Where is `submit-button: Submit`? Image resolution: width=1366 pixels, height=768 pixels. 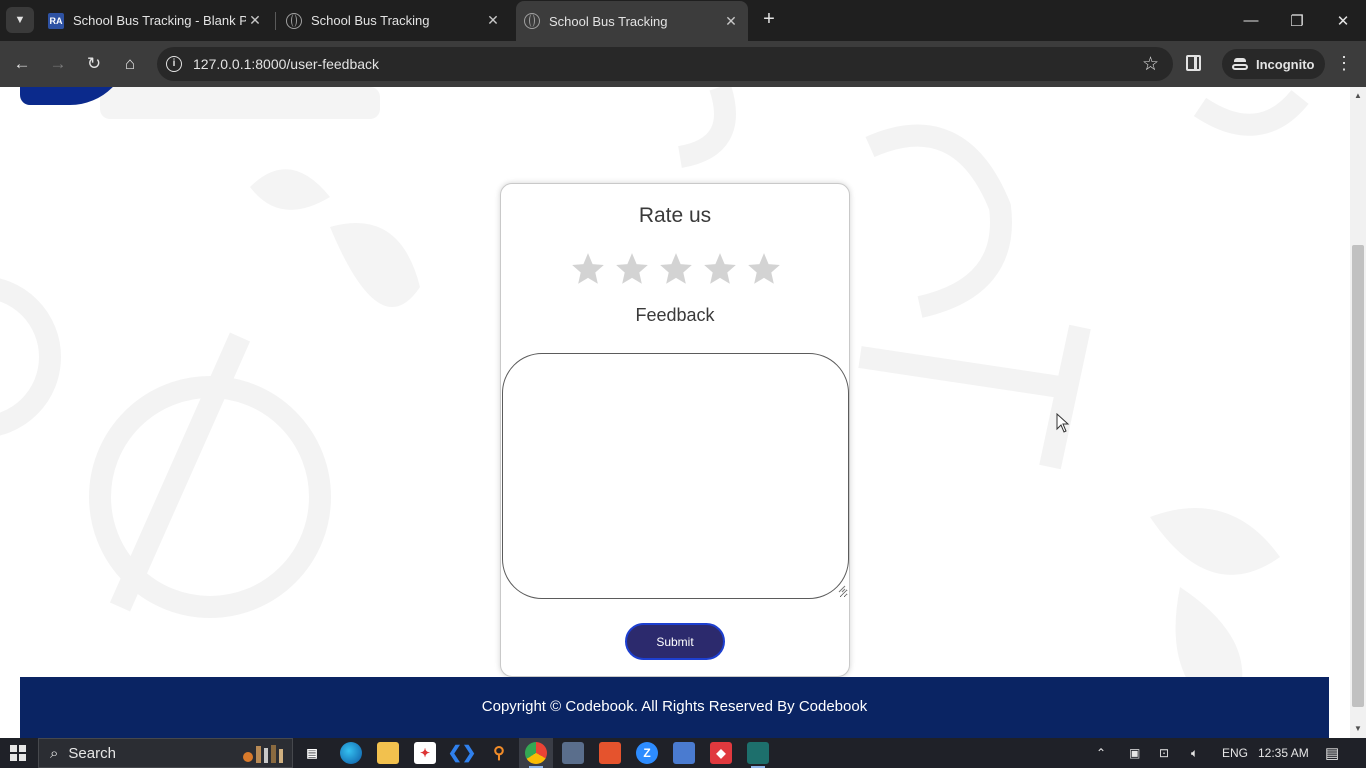
submit-button: Submit is located at coordinates (675, 641).